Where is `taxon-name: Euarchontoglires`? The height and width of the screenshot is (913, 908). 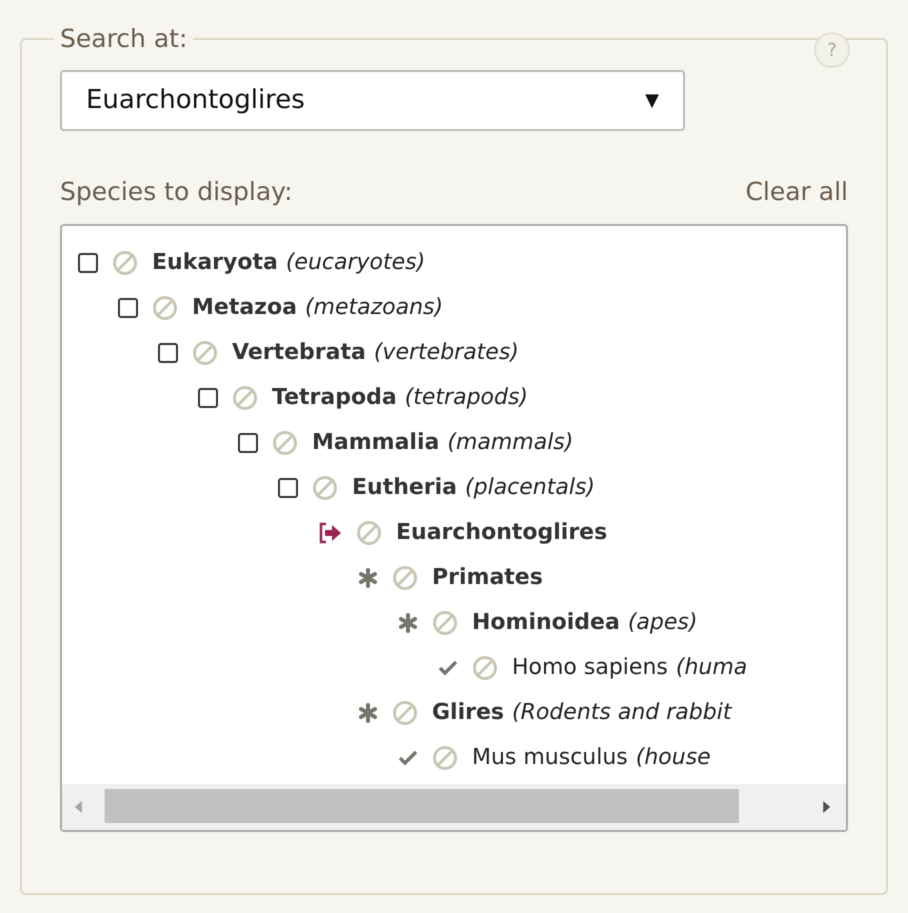 taxon-name: Euarchontoglires is located at coordinates (502, 533).